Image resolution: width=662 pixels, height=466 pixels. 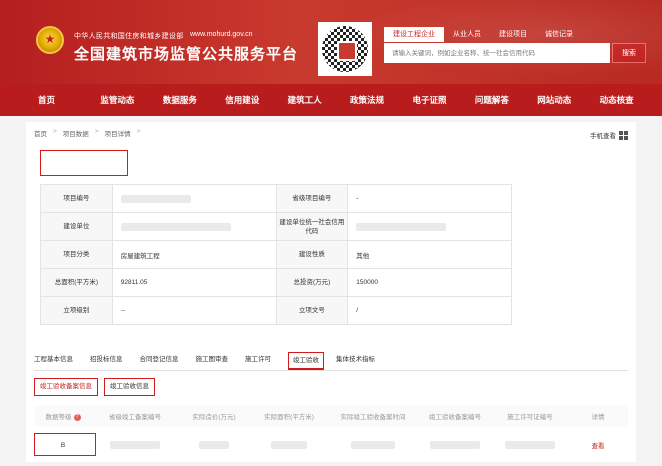 What do you see at coordinates (50, 40) in the screenshot?
I see `national-emblem-icon` at bounding box center [50, 40].